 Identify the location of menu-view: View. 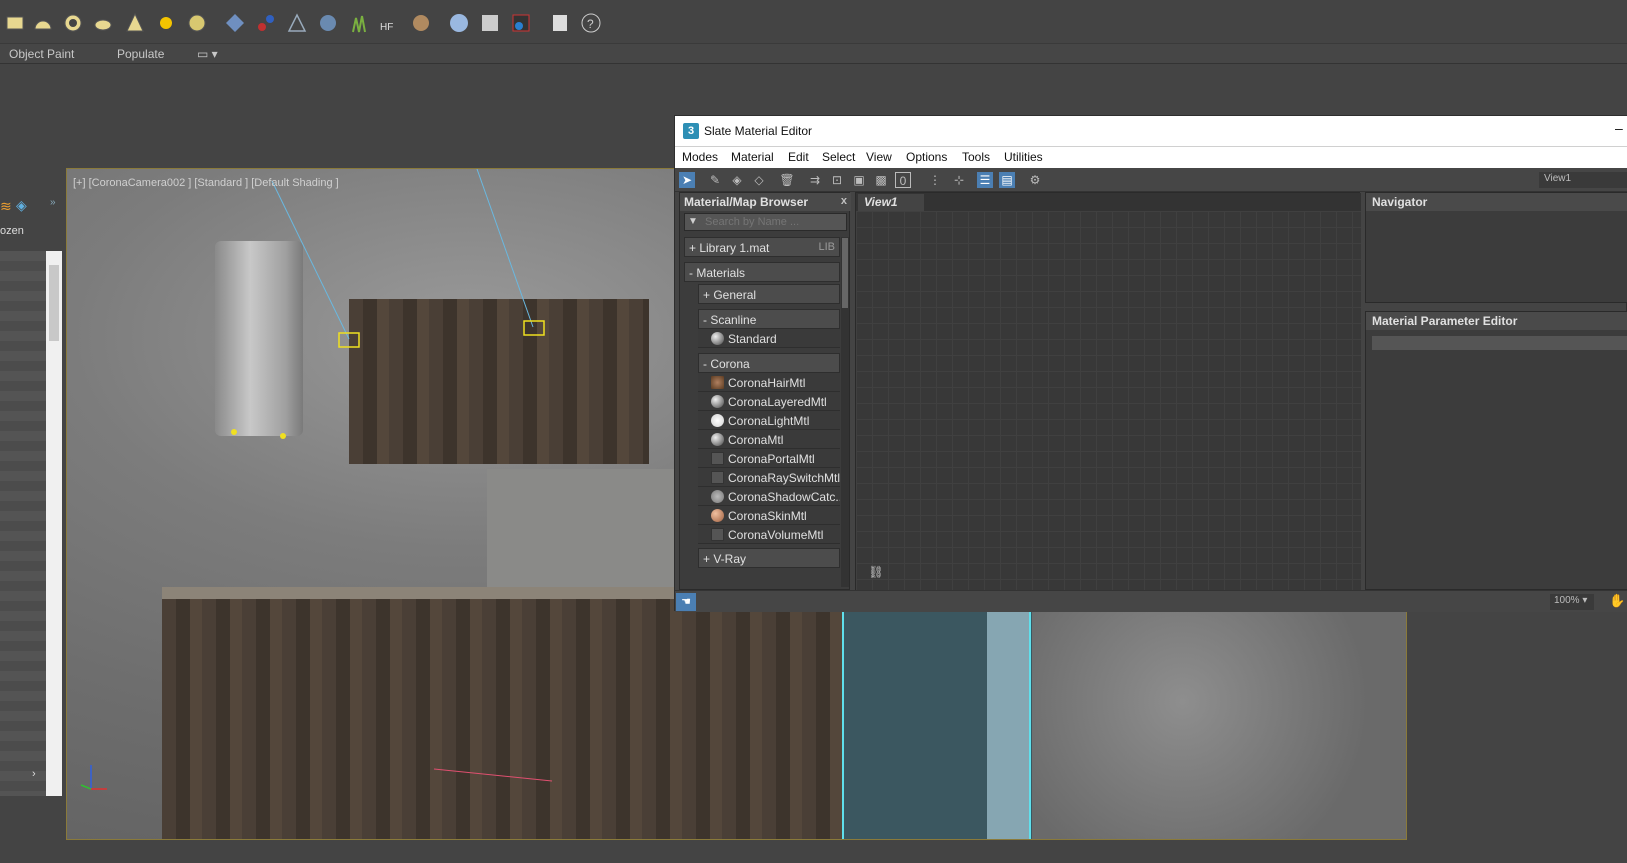
(879, 157).